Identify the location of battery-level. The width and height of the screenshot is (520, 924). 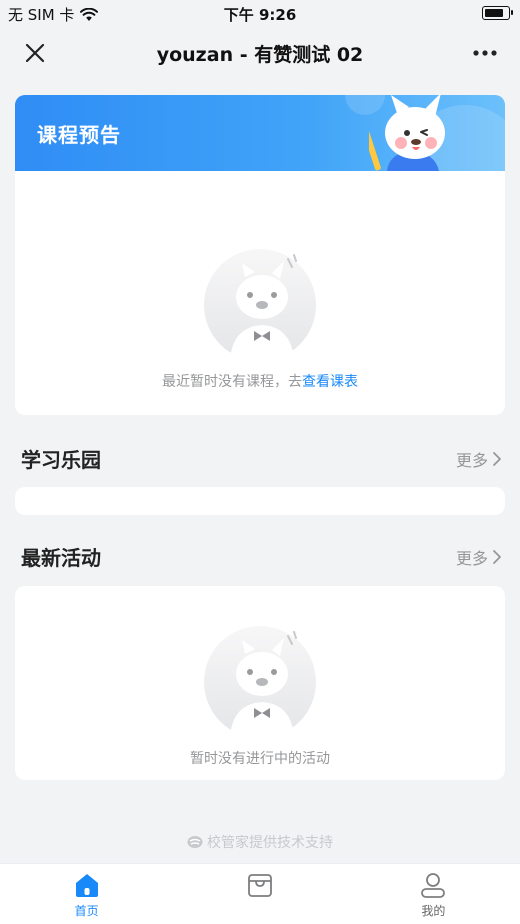
(494, 13).